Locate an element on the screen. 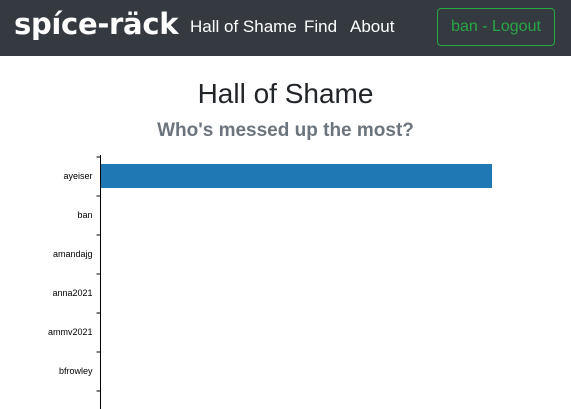 This screenshot has width=571, height=409. nav-link-hall-of-shame: Hall of Shame is located at coordinates (243, 27).